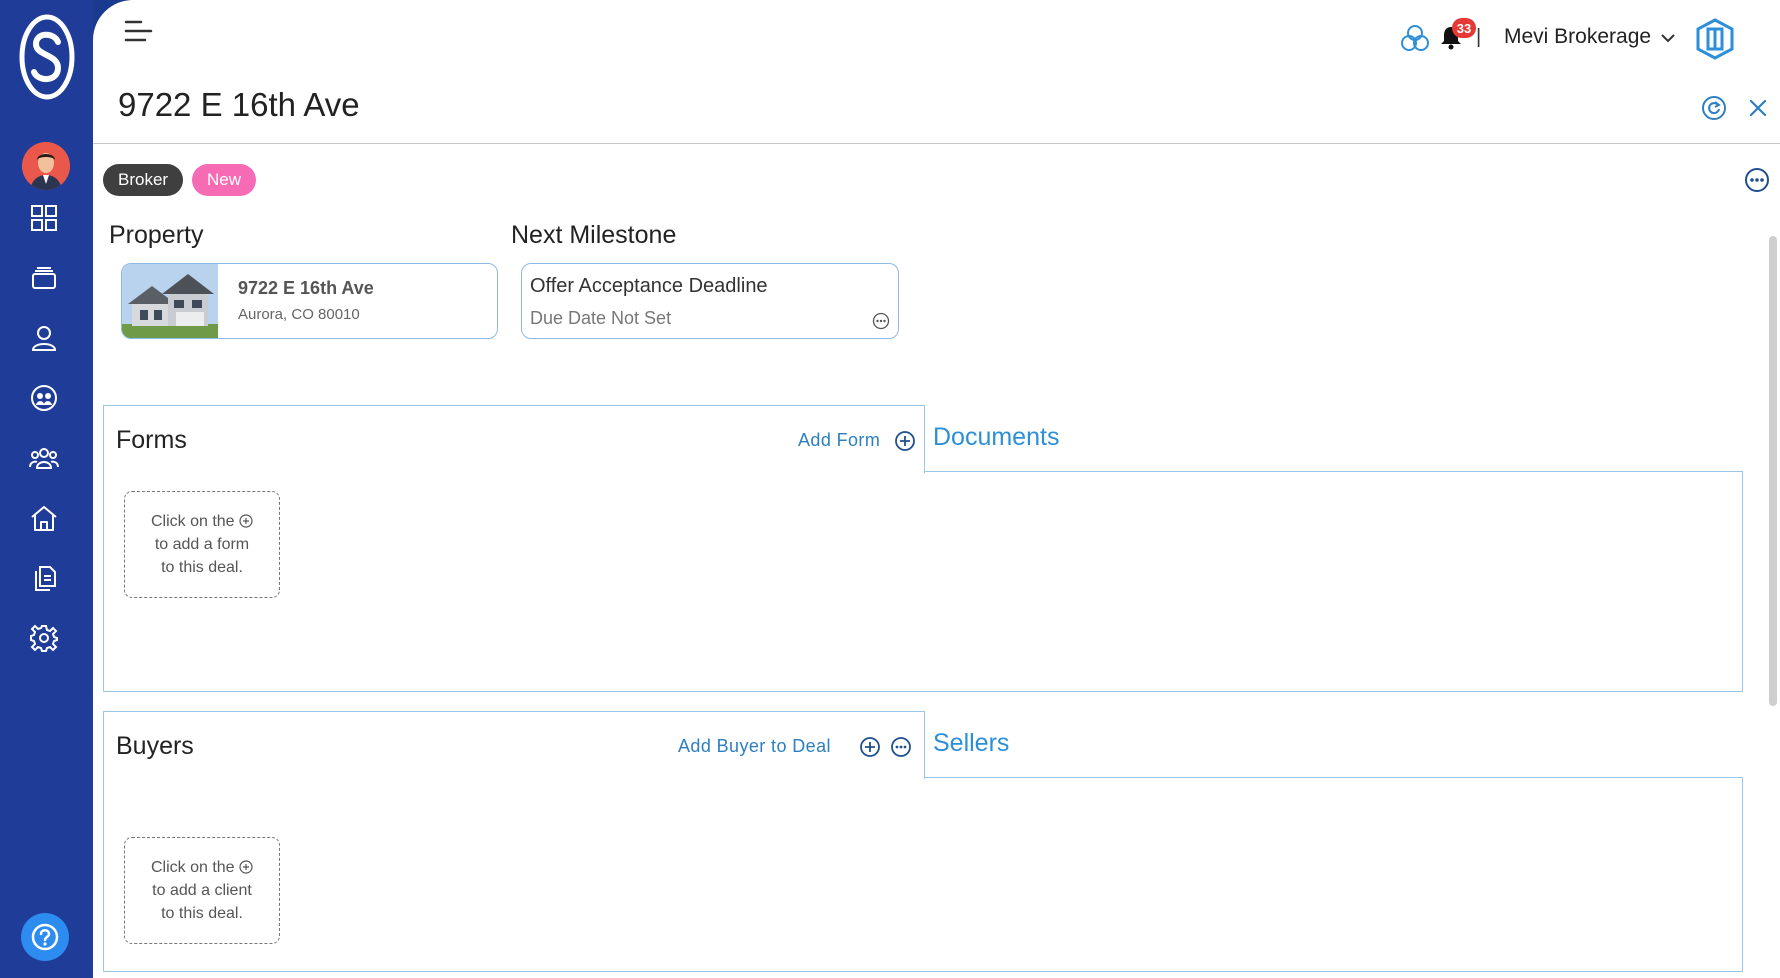 This screenshot has height=978, width=1780. What do you see at coordinates (1715, 39) in the screenshot?
I see `brokerage-logo-icon` at bounding box center [1715, 39].